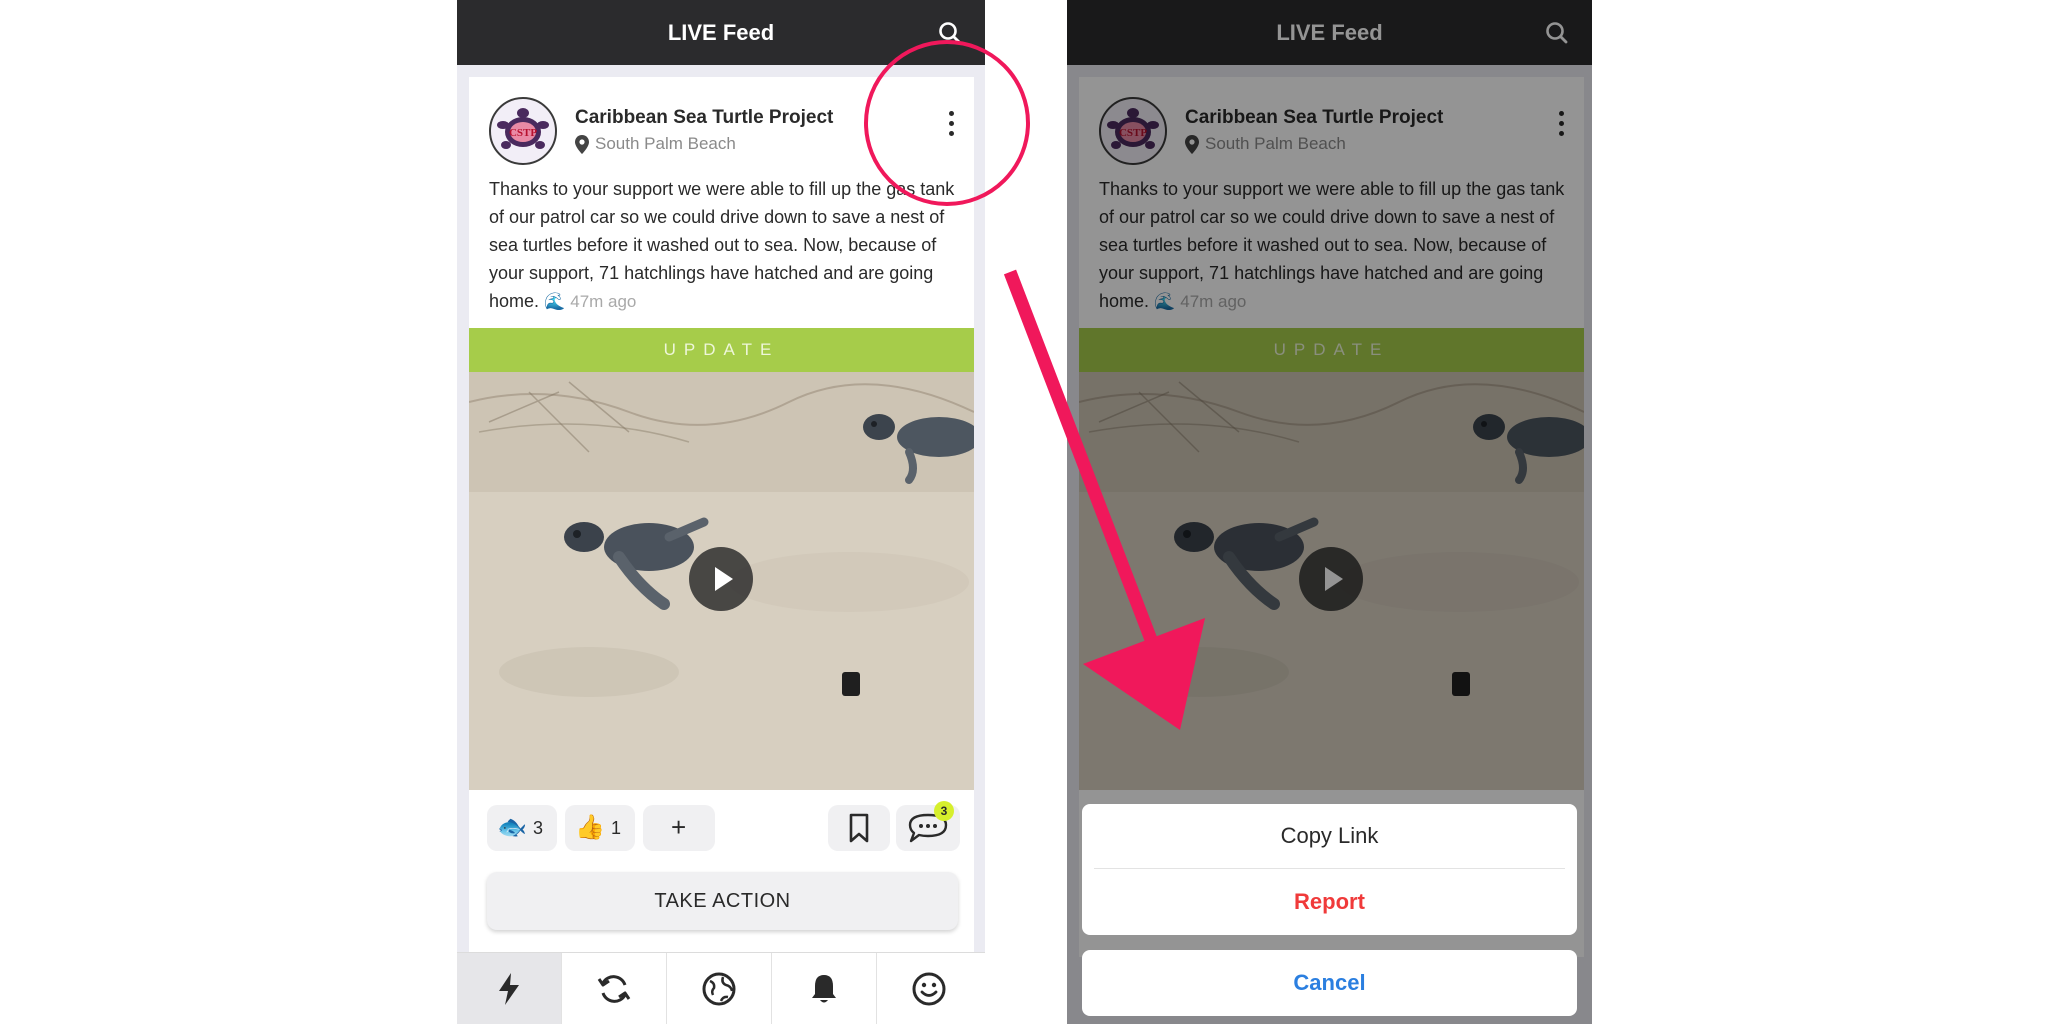 The height and width of the screenshot is (1024, 2048). What do you see at coordinates (616, 828) in the screenshot?
I see `reaction-count: 1` at bounding box center [616, 828].